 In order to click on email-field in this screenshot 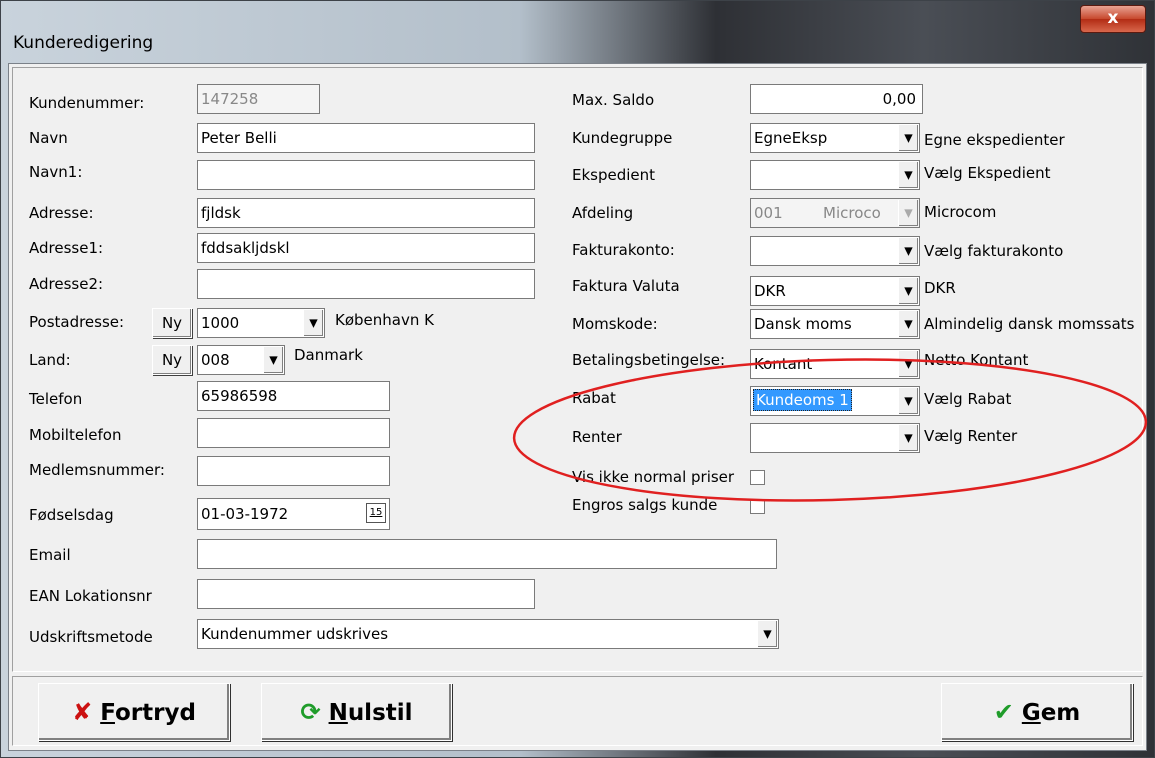, I will do `click(487, 554)`.